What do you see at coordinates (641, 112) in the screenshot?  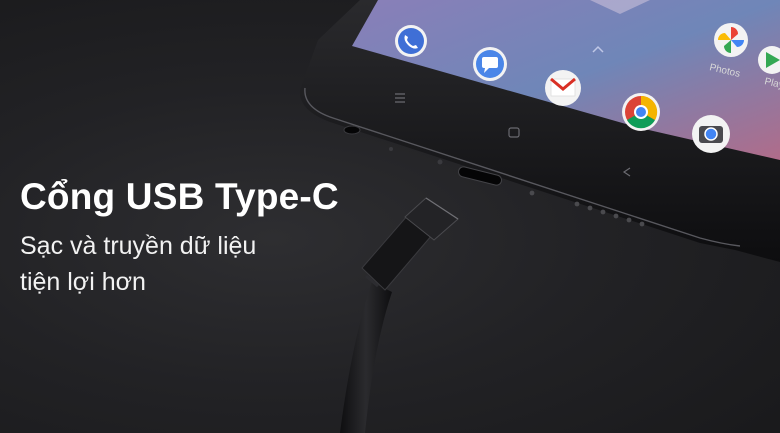 I see `chrome-app-icon` at bounding box center [641, 112].